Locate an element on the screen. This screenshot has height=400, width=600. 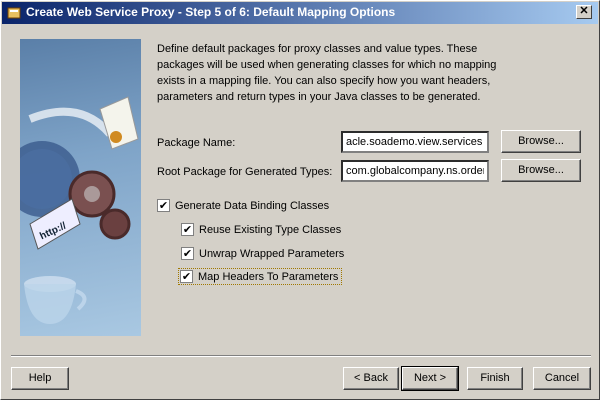
package-name-input is located at coordinates (415, 142).